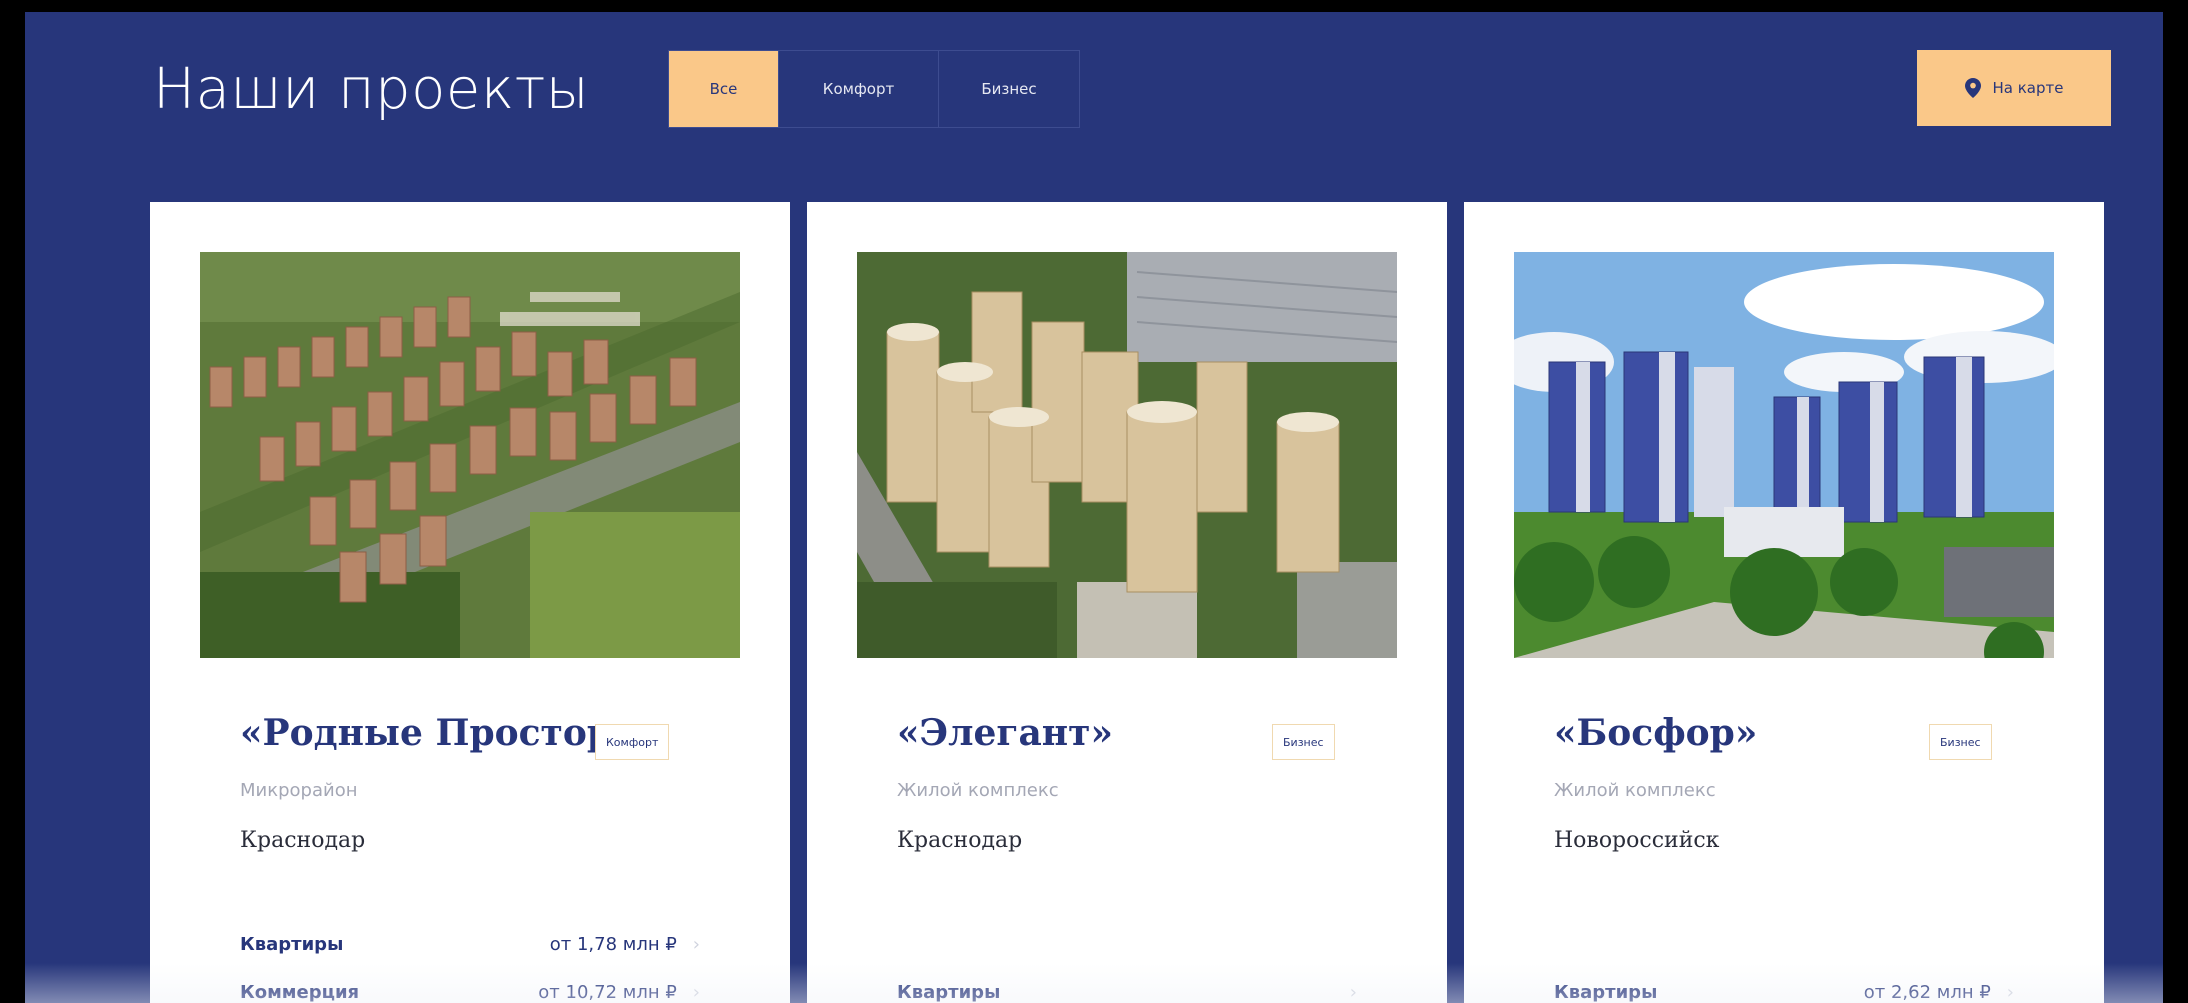  Describe the element at coordinates (1784, 989) in the screenshot. I see `offer-row-apartments: Квартиры от 2,62 млн ₽ ›` at that location.